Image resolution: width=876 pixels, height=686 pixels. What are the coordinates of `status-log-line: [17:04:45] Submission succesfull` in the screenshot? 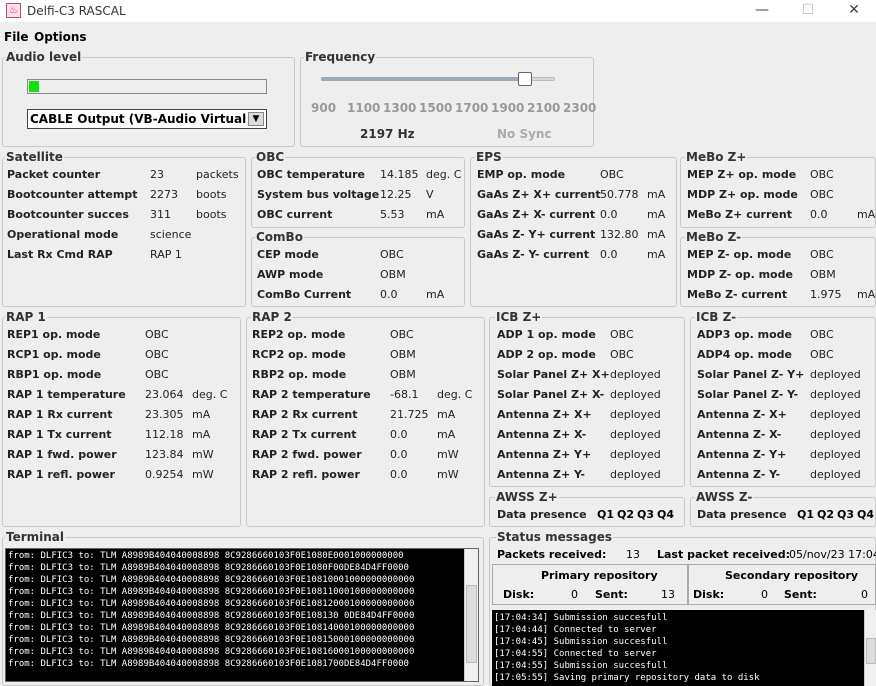 It's located at (581, 642).